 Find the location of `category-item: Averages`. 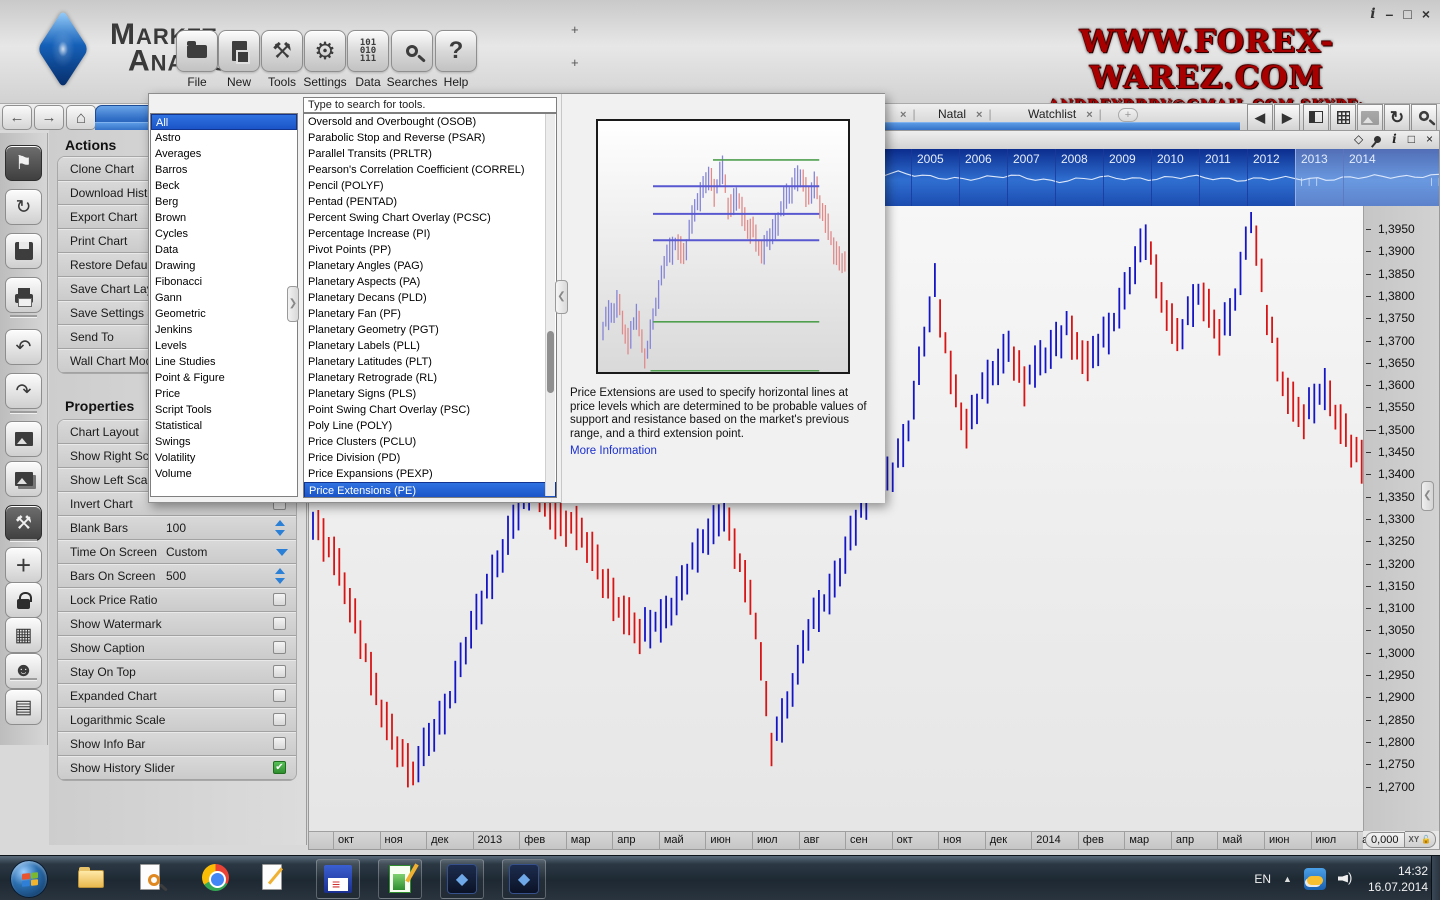

category-item: Averages is located at coordinates (224, 154).